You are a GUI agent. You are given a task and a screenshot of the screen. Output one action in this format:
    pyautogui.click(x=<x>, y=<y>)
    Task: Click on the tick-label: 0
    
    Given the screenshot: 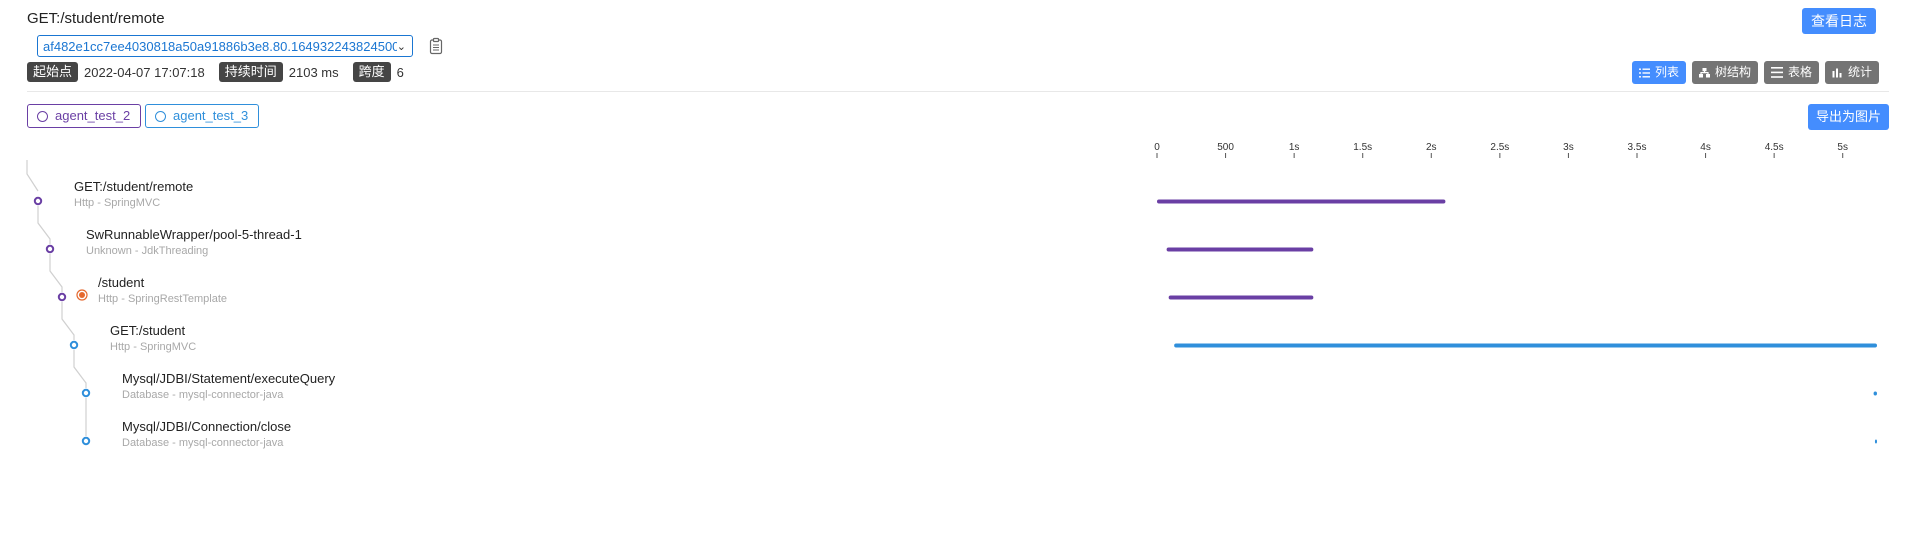 What is the action you would take?
    pyautogui.click(x=1157, y=147)
    